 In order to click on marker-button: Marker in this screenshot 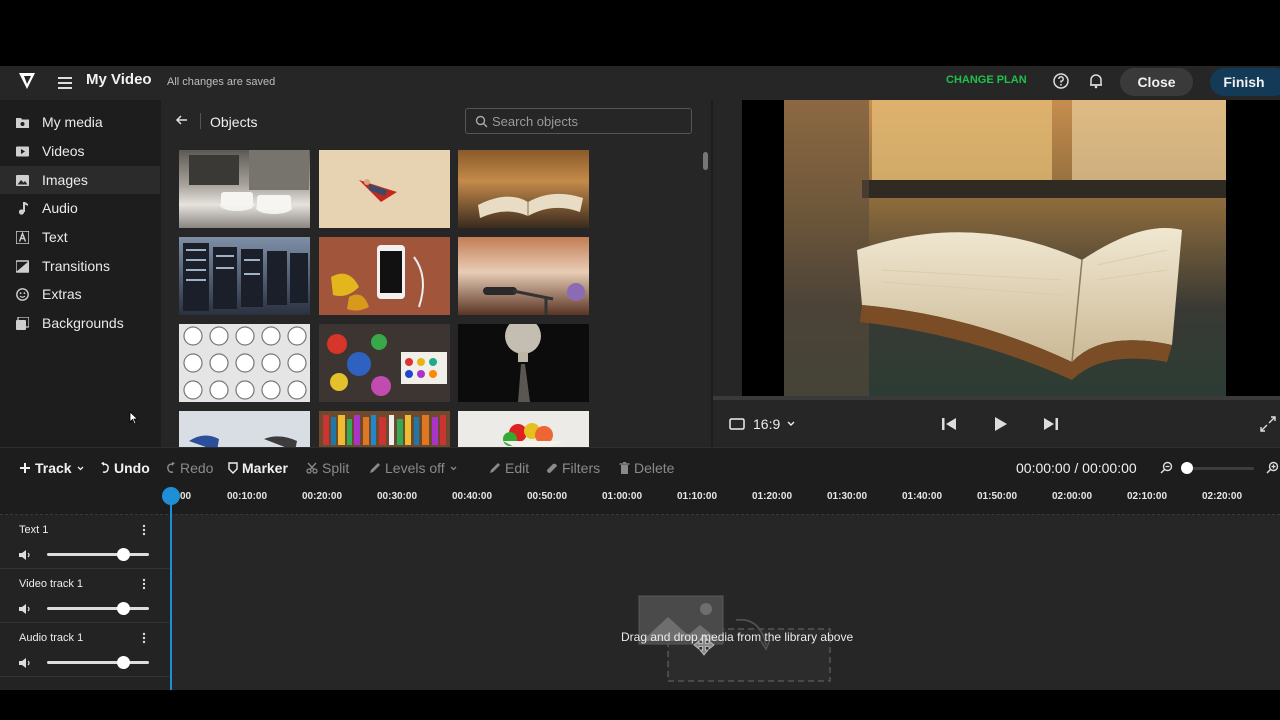, I will do `click(258, 468)`.